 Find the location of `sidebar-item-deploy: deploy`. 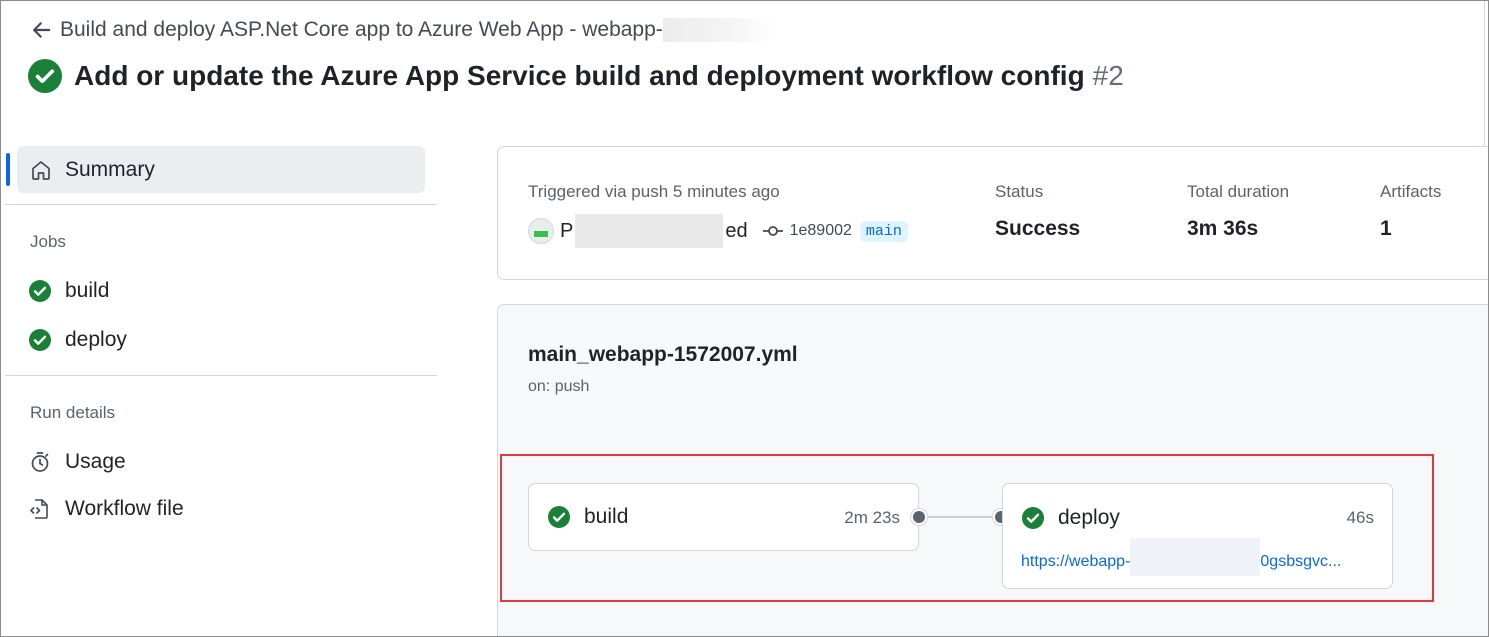

sidebar-item-deploy: deploy is located at coordinates (77, 340).